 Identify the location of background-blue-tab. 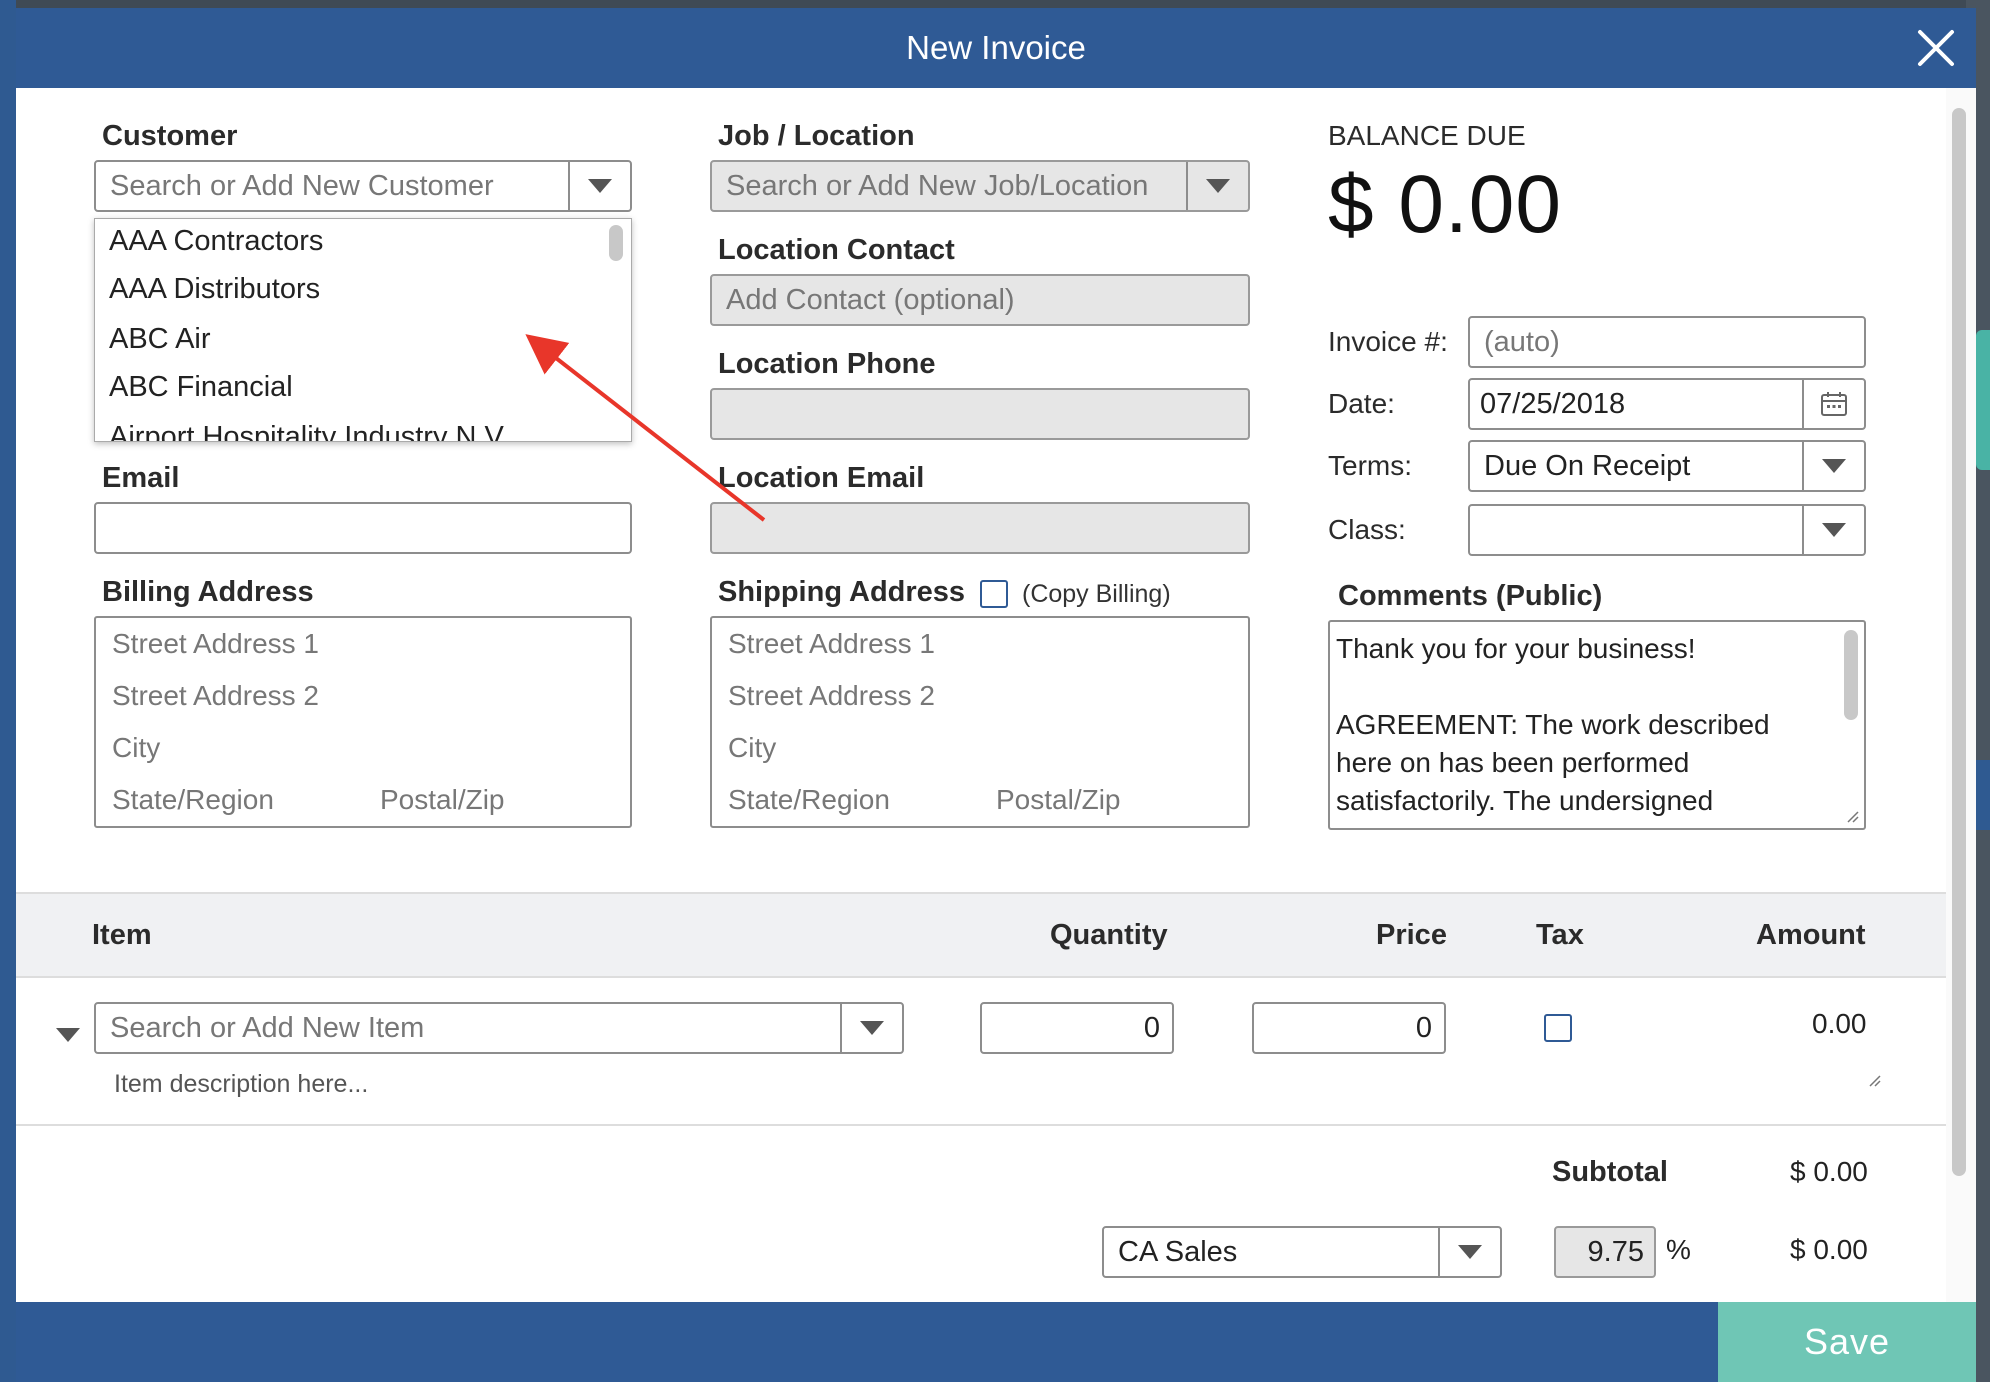
(1983, 795).